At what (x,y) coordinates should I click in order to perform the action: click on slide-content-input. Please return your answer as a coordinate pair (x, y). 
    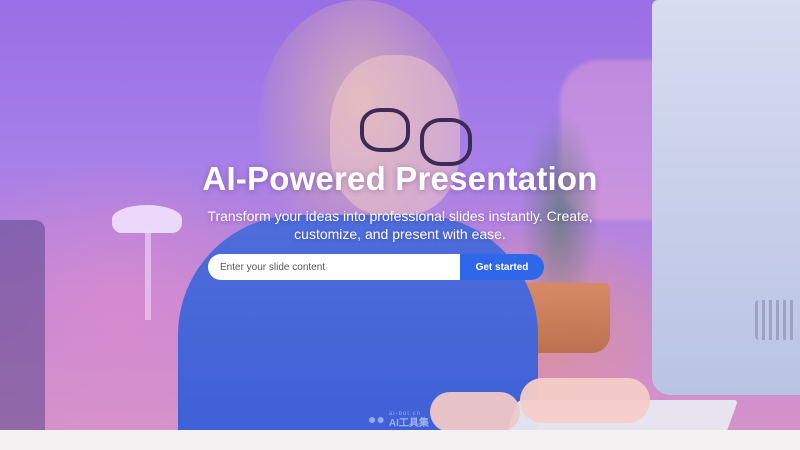
    Looking at the image, I should click on (334, 267).